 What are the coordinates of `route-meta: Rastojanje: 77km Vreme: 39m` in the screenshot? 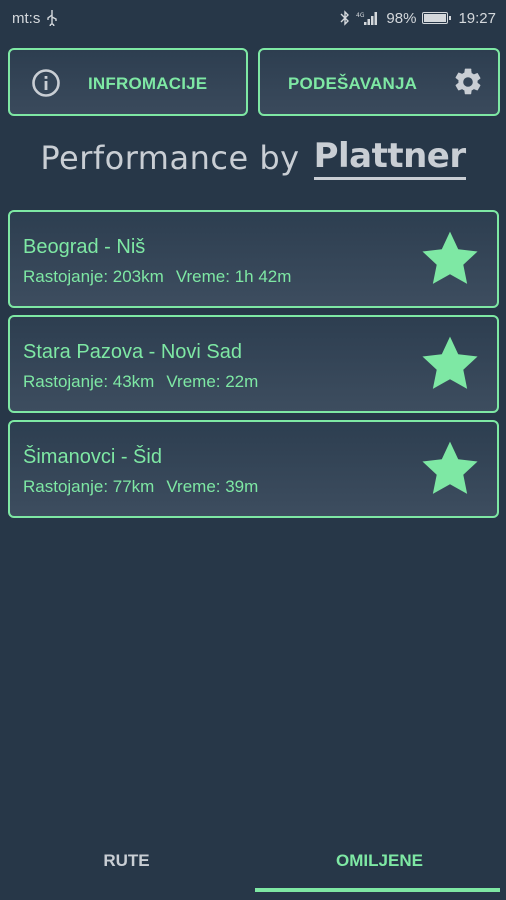 It's located at (140, 487).